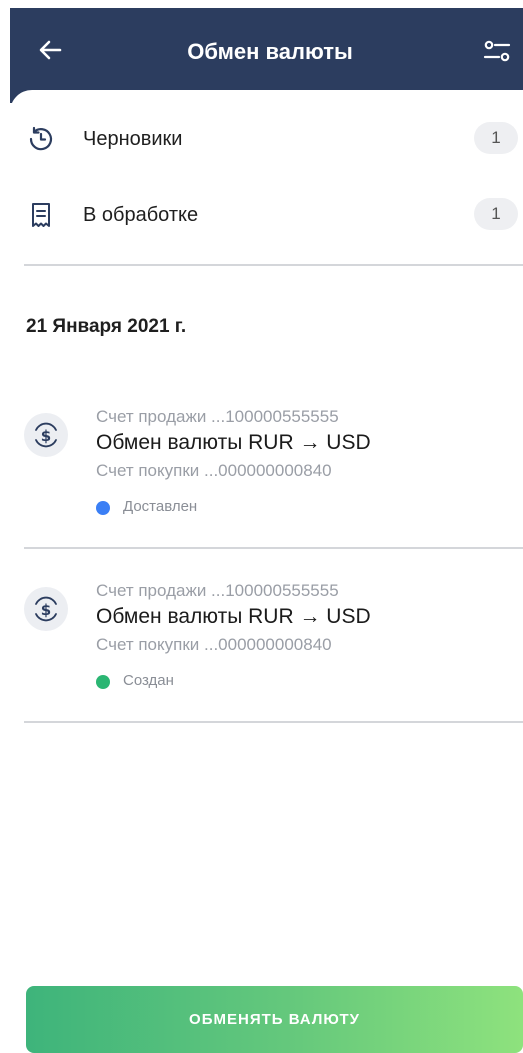 Image resolution: width=523 pixels, height=1053 pixels. Describe the element at coordinates (141, 215) in the screenshot. I see `processing-label: В обработке` at that location.